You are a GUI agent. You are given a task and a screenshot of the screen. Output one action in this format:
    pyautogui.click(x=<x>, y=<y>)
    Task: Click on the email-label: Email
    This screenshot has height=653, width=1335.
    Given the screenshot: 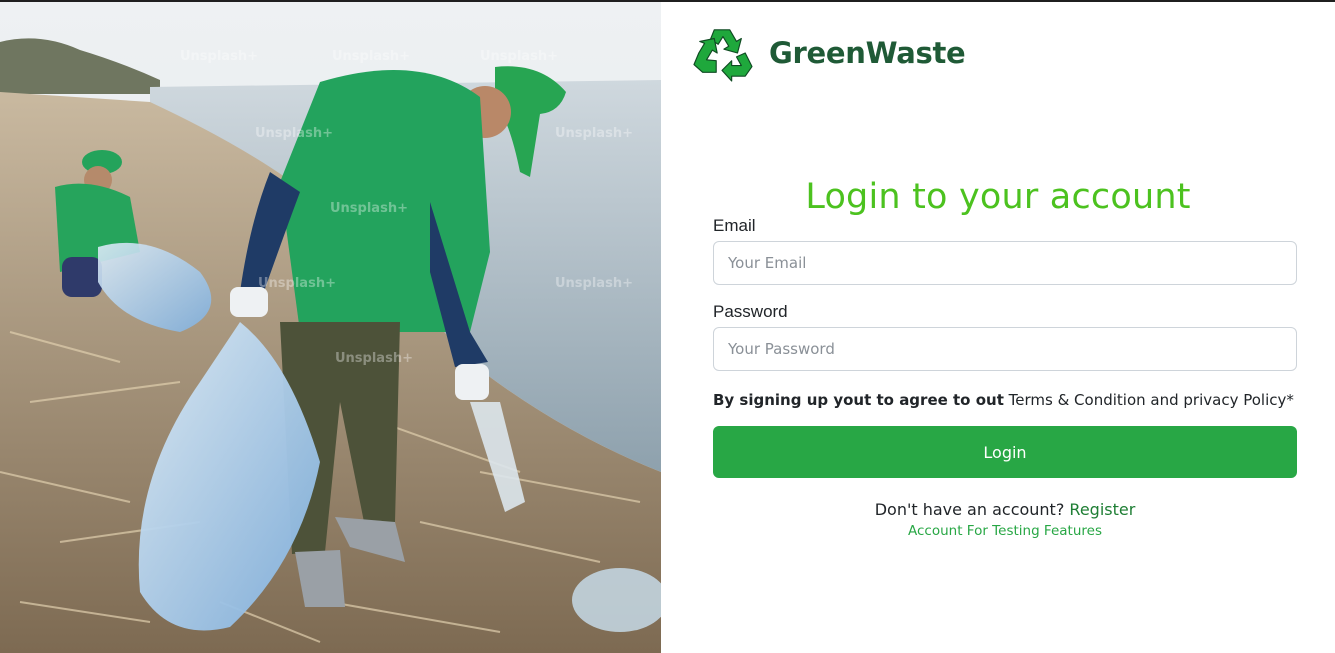 What is the action you would take?
    pyautogui.click(x=734, y=225)
    